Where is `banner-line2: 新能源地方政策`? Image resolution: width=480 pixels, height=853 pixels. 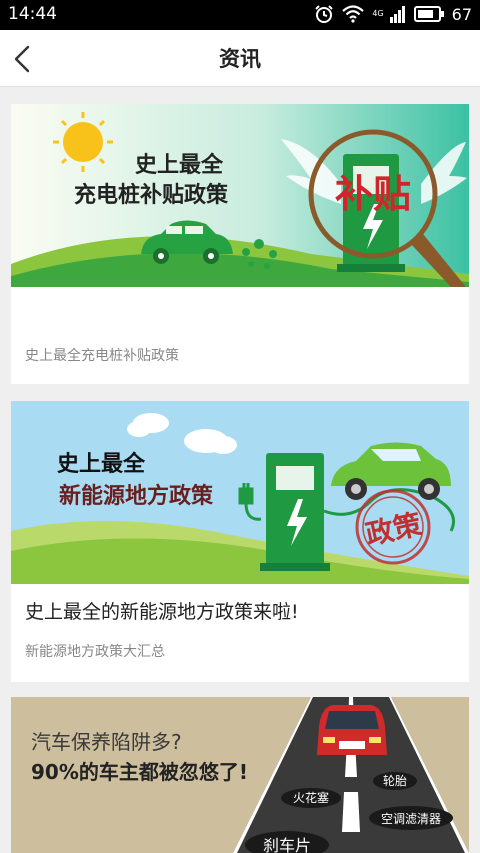
banner-line2: 新能源地方政策 is located at coordinates (136, 496).